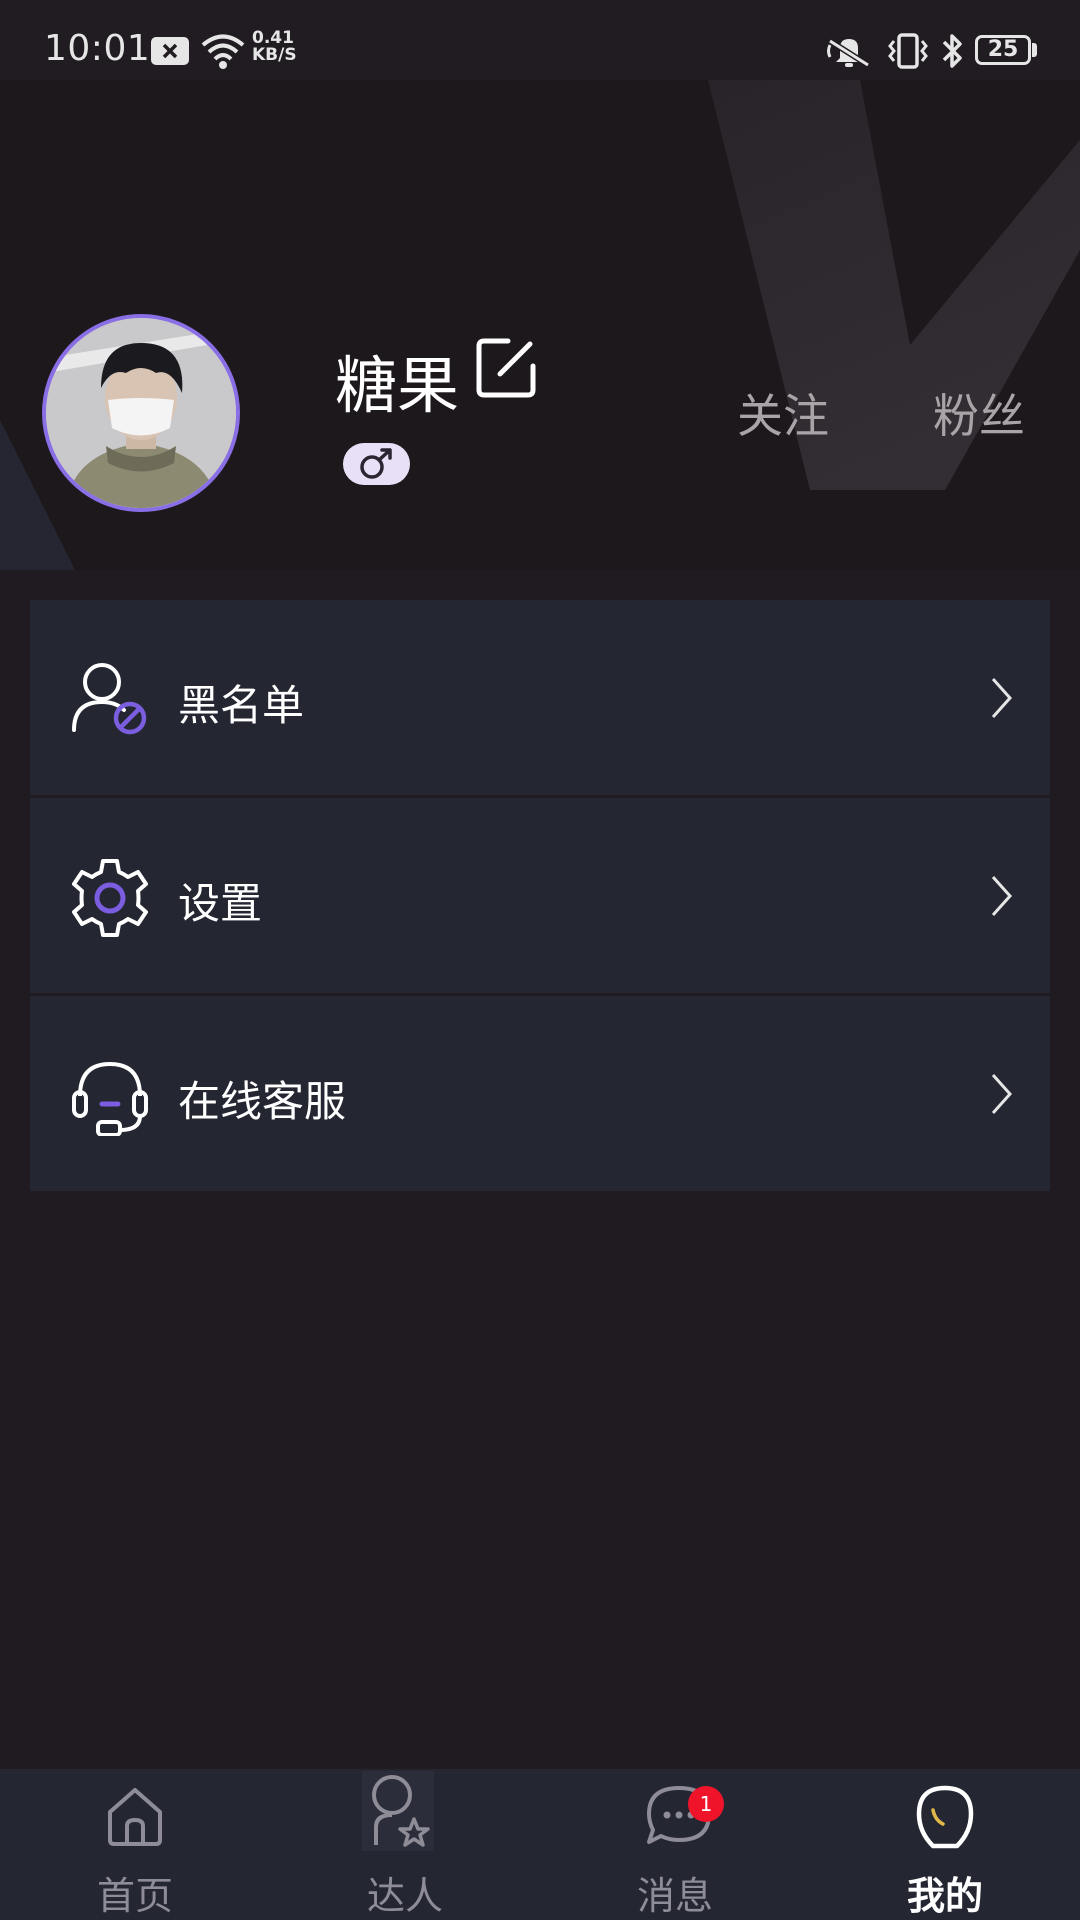  Describe the element at coordinates (952, 51) in the screenshot. I see `bluetooth-icon` at that location.